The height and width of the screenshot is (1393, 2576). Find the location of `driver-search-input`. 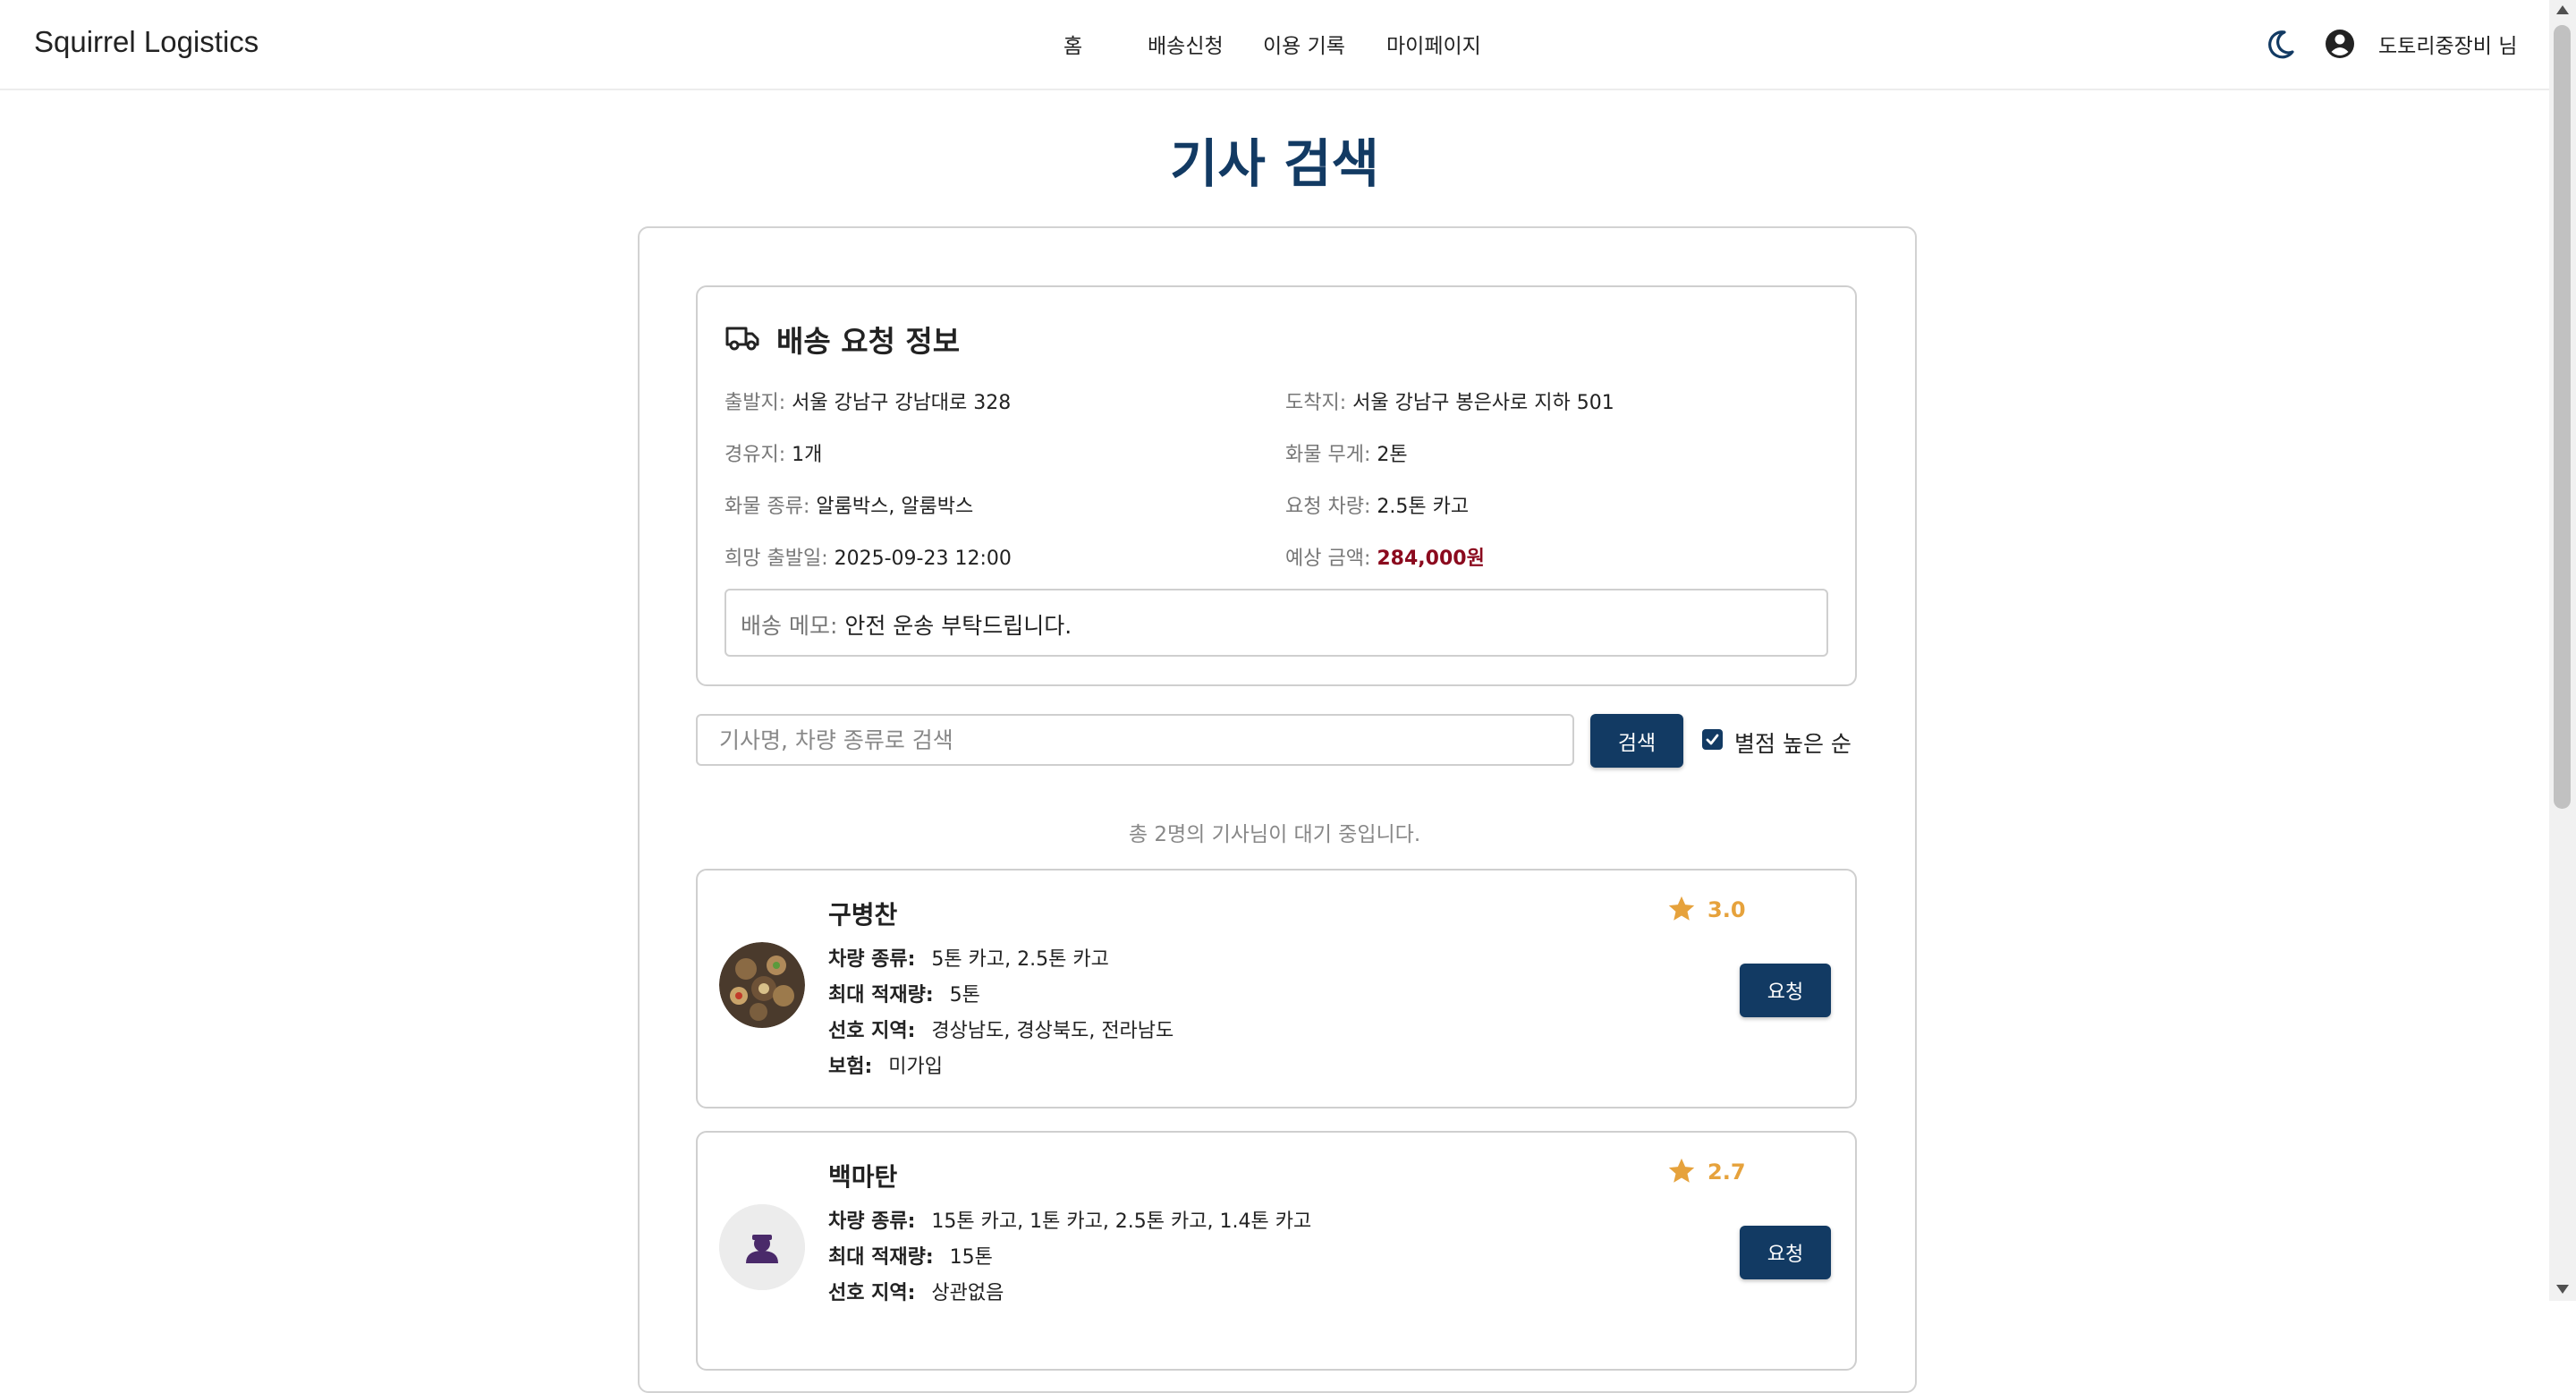

driver-search-input is located at coordinates (1135, 740).